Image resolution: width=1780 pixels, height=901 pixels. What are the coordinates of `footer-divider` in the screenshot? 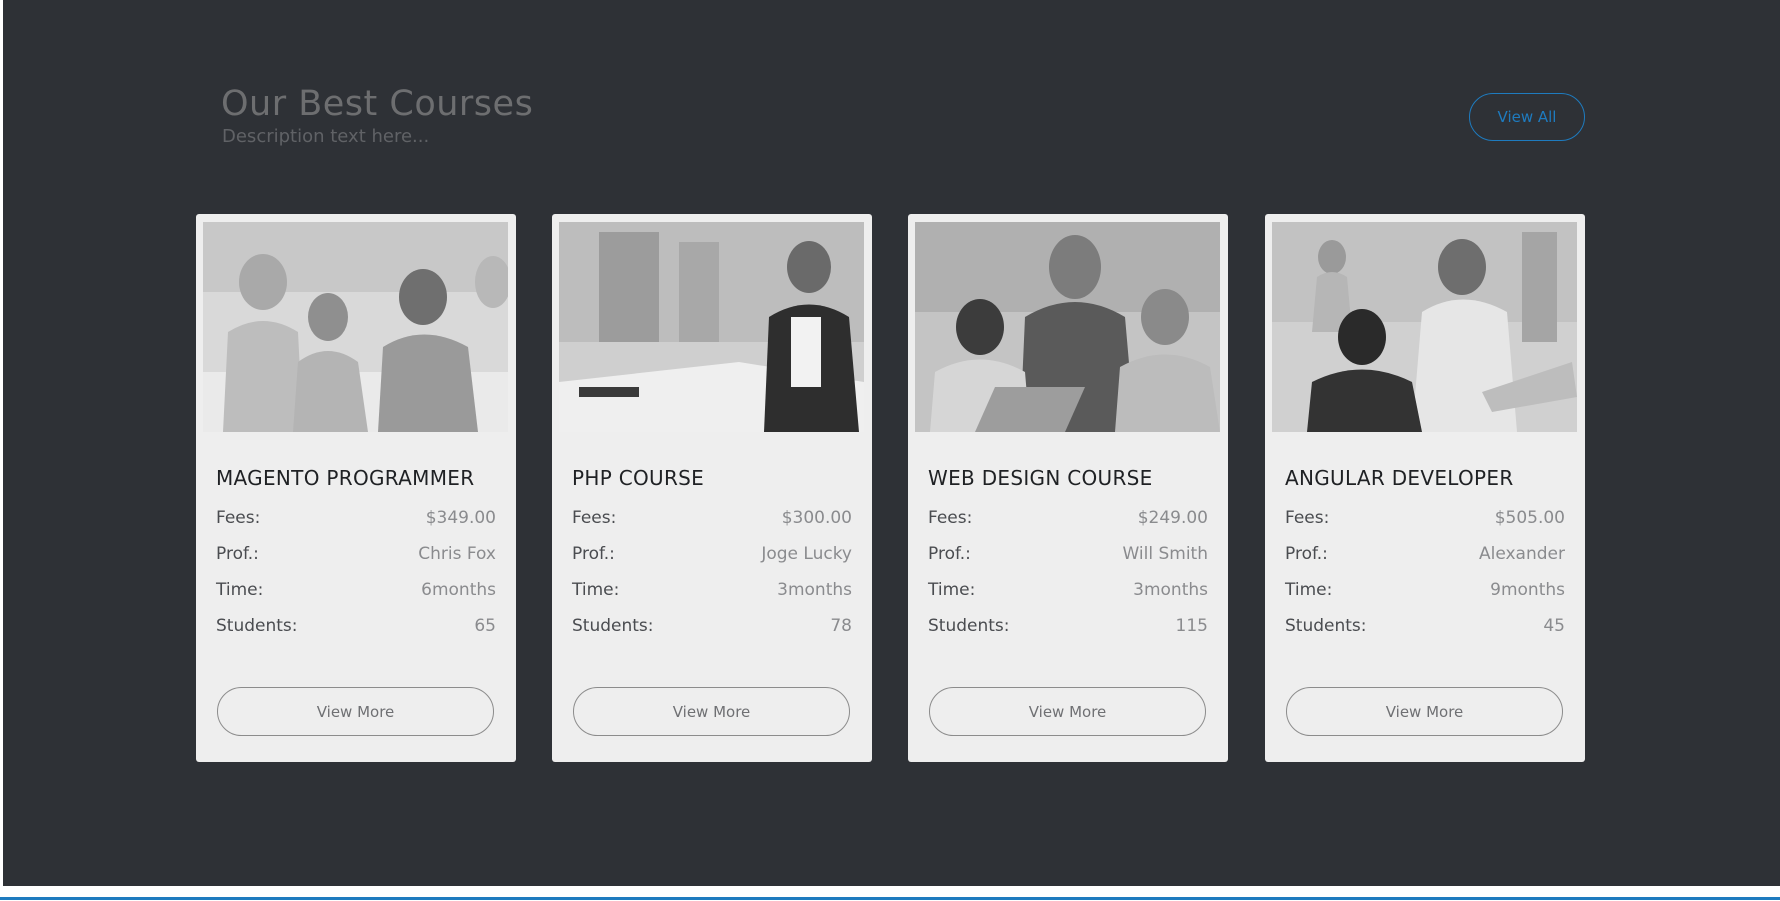 It's located at (890, 898).